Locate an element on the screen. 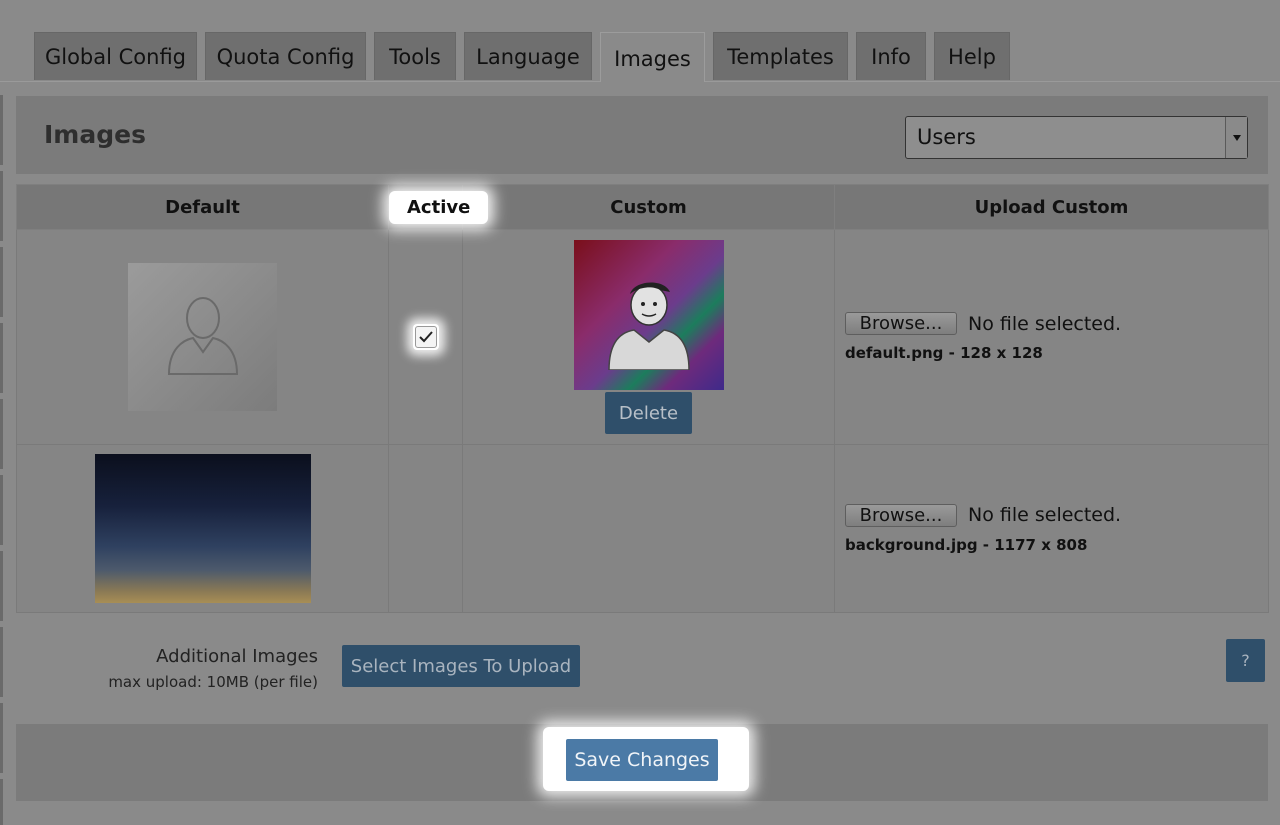  chevron-down-icon is located at coordinates (1236, 137).